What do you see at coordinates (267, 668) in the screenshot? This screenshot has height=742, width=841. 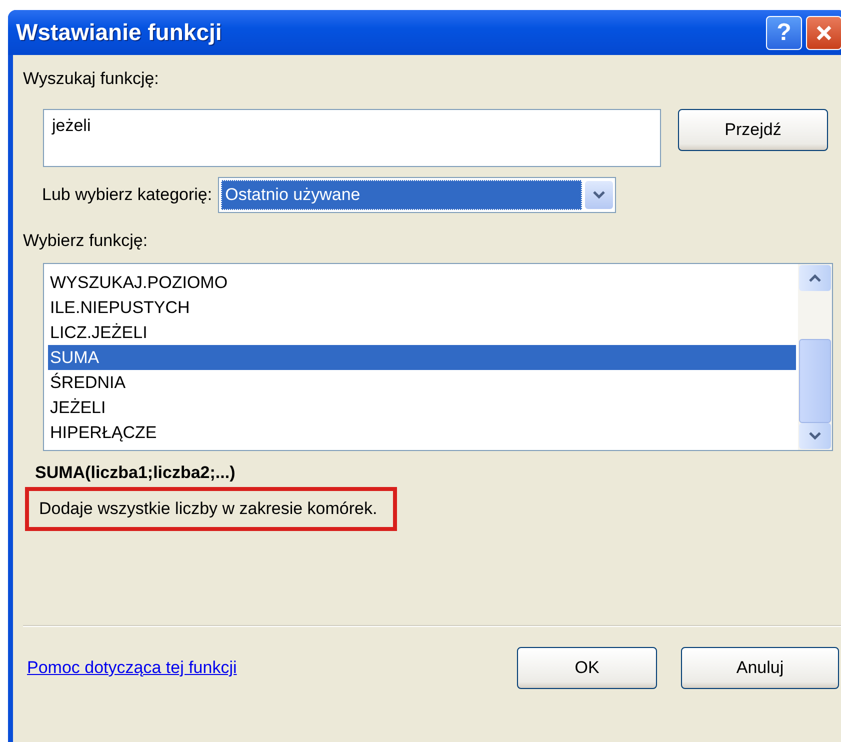 I see `help-link: Pomoc dotycząca tej funkcji` at bounding box center [267, 668].